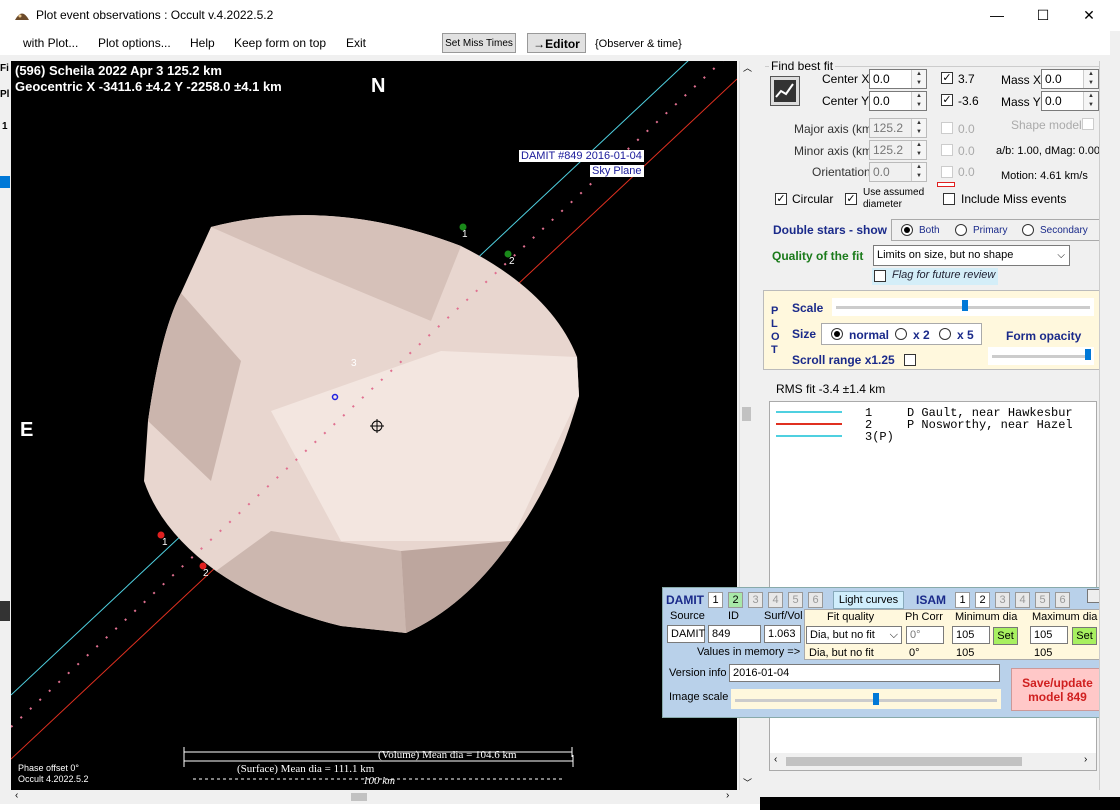 Image resolution: width=1120 pixels, height=810 pixels. I want to click on version-info-field: 2016-01-04, so click(864, 673).